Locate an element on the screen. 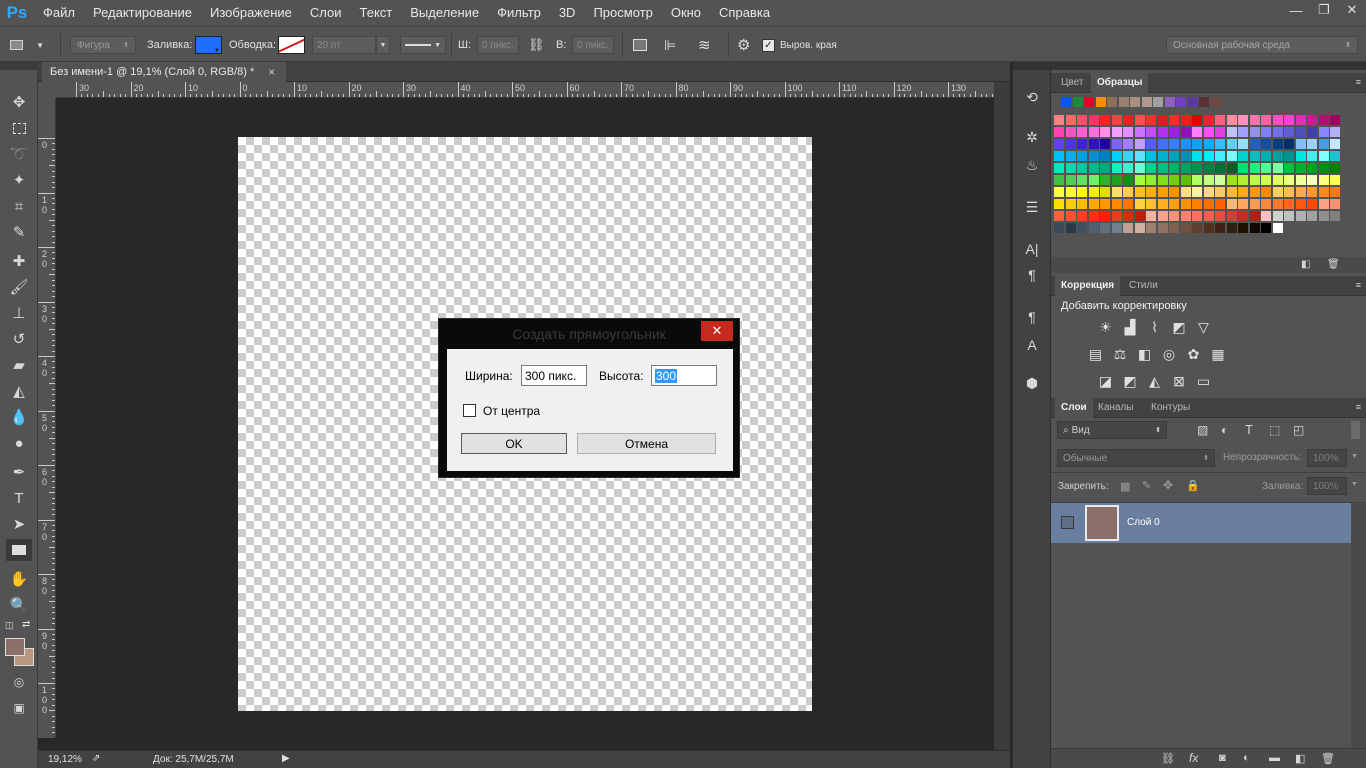  tab-paths: Контуры is located at coordinates (1170, 408).